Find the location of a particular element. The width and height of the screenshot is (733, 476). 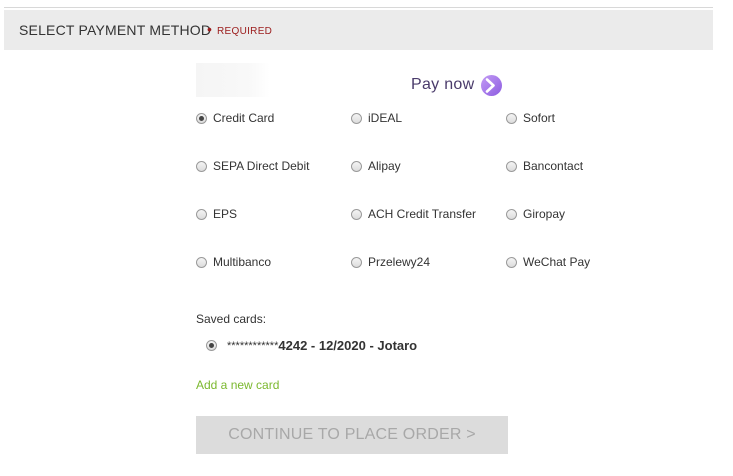

method-label: Bancontact is located at coordinates (553, 166).